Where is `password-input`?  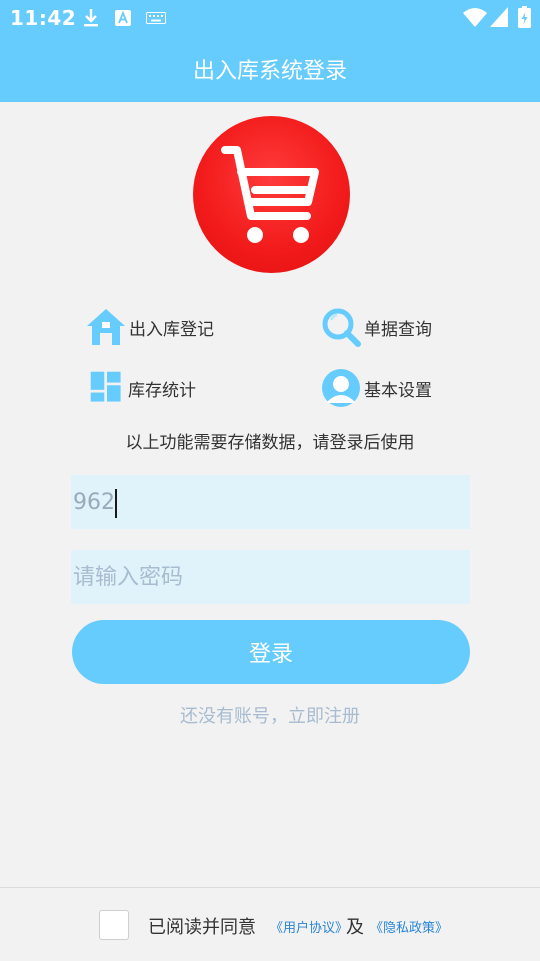 password-input is located at coordinates (270, 577).